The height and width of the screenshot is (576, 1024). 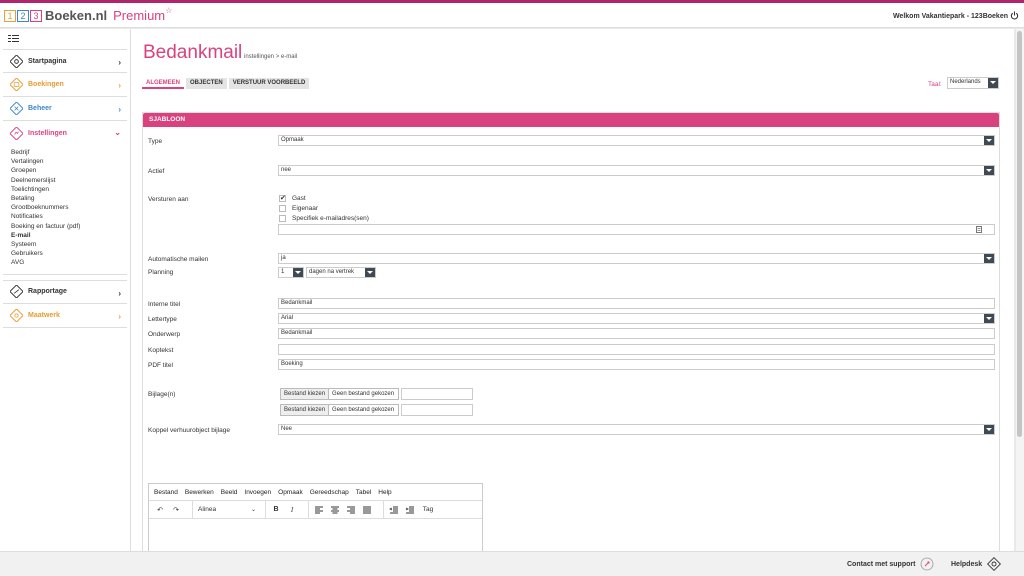 I want to click on interne-titel-input: Bedankmail, so click(x=636, y=303).